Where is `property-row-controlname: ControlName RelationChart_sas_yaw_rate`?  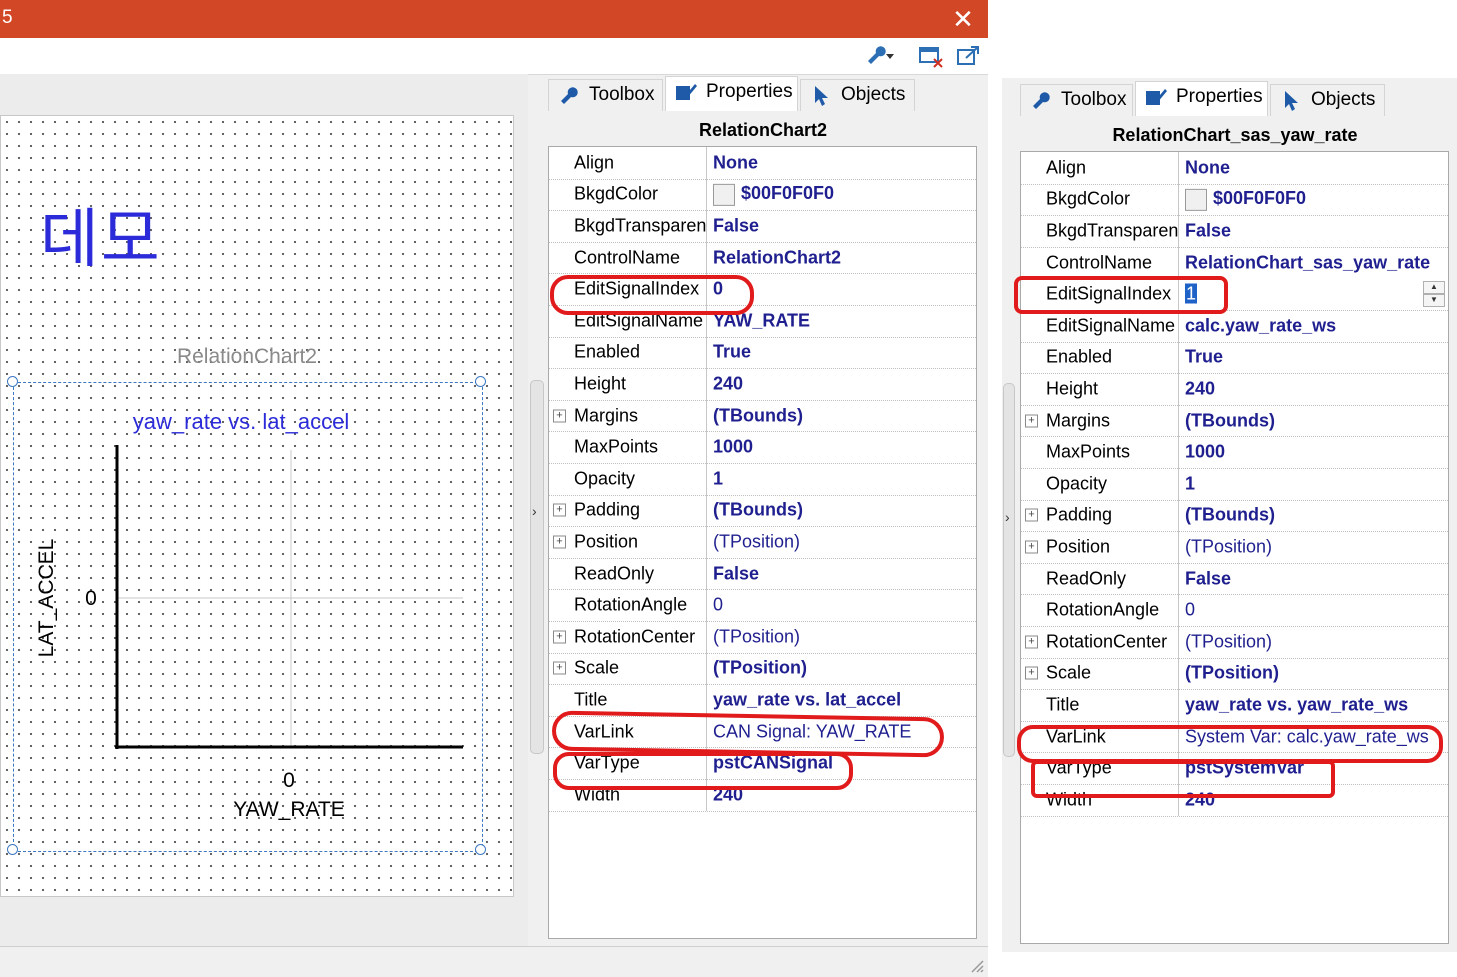
property-row-controlname: ControlName RelationChart_sas_yaw_rate is located at coordinates (1234, 263).